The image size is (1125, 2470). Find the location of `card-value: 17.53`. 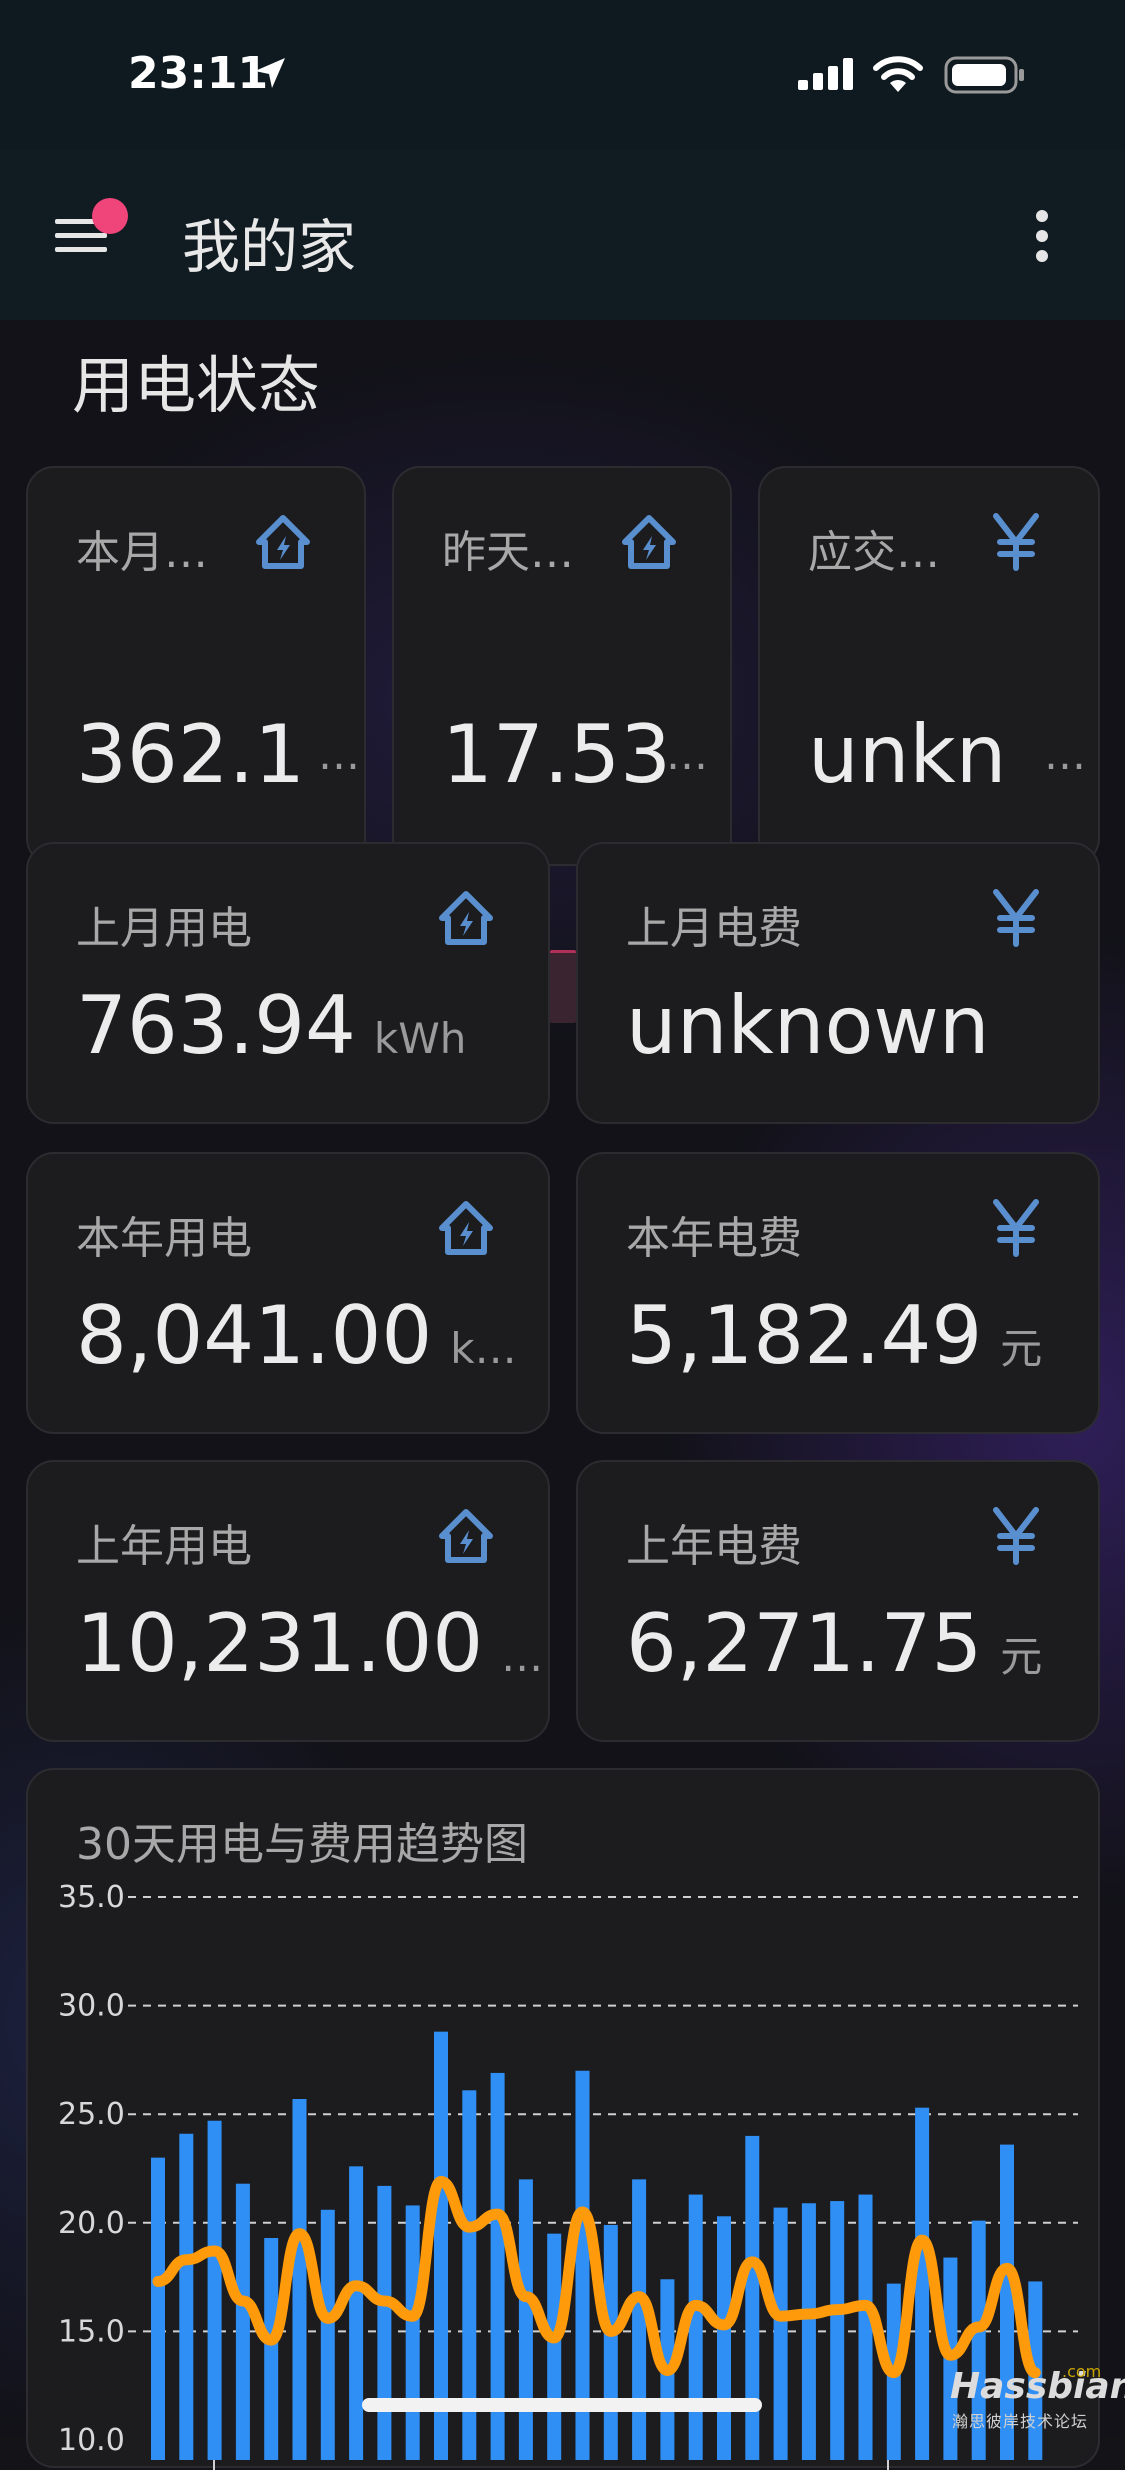

card-value: 17.53 is located at coordinates (557, 754).